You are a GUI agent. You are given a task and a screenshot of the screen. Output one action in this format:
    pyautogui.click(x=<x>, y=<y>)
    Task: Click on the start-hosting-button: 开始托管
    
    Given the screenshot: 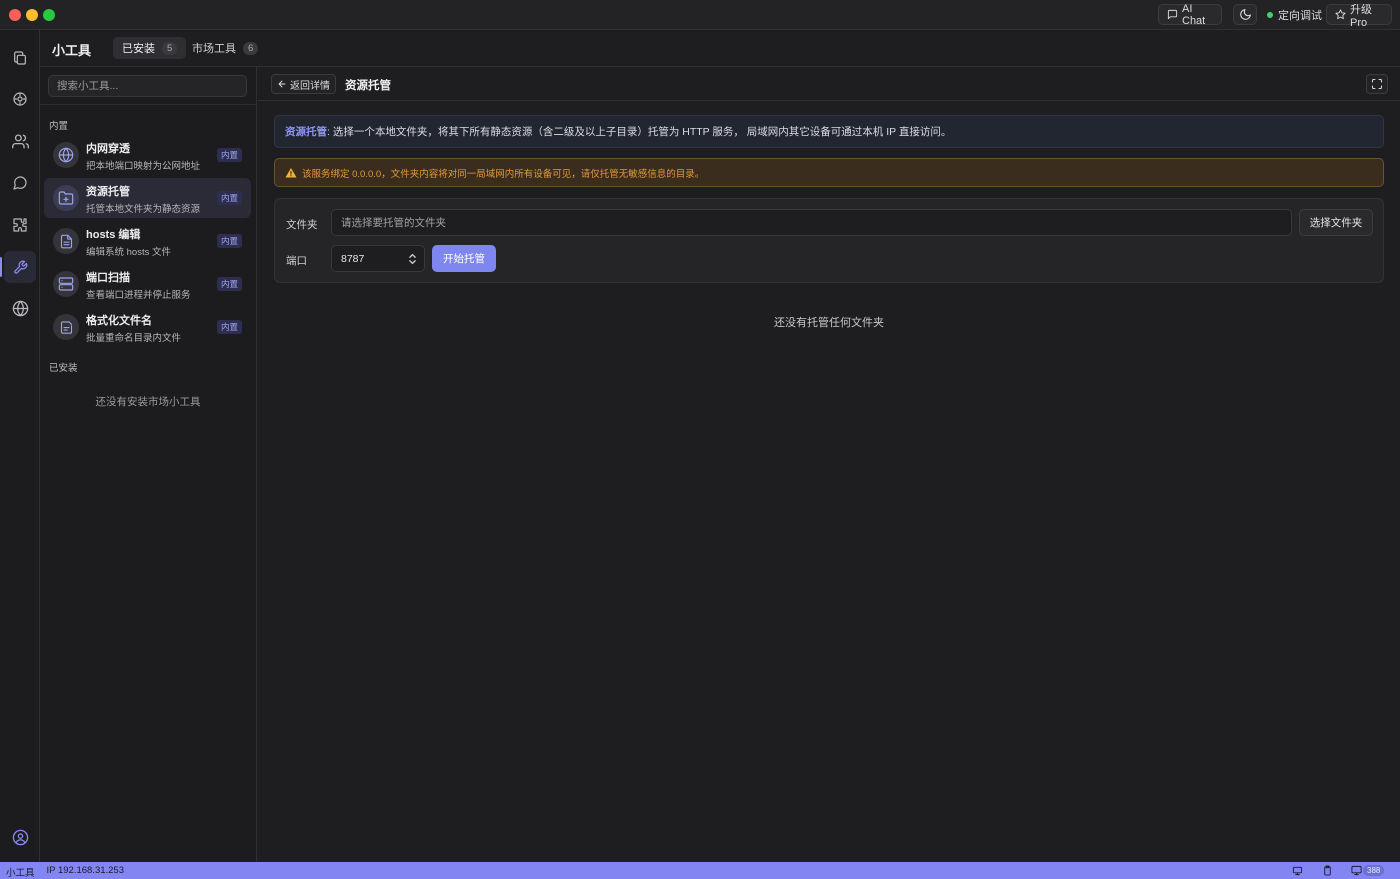 What is the action you would take?
    pyautogui.click(x=464, y=258)
    